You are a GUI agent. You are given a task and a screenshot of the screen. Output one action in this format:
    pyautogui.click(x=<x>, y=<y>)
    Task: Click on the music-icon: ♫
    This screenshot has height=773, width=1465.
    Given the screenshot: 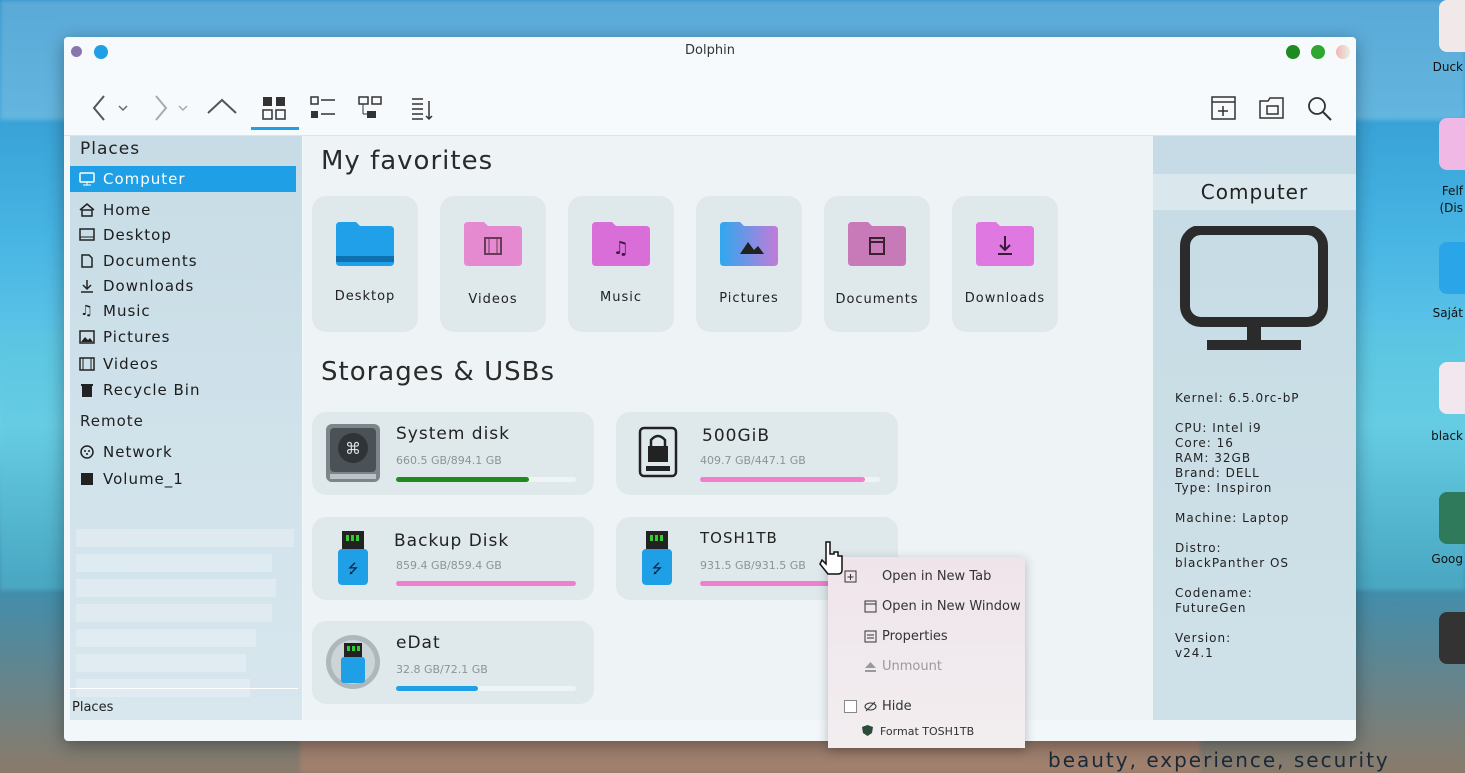 What is the action you would take?
    pyautogui.click(x=87, y=311)
    